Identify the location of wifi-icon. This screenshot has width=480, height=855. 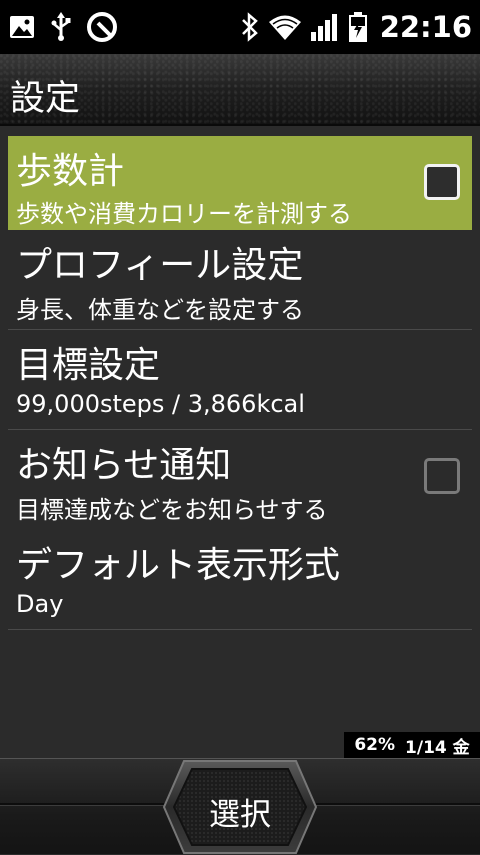
(285, 27).